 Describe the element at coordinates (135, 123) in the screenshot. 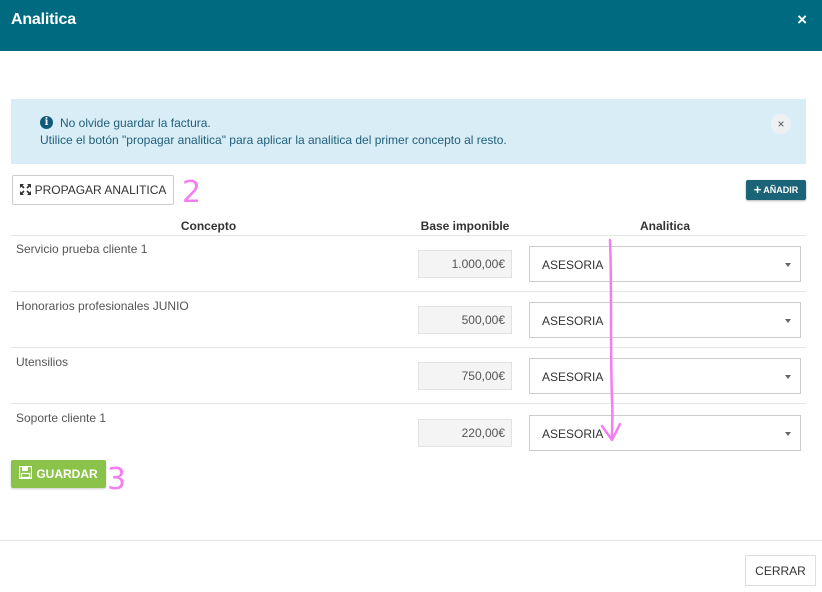

I see `alert-line-1: No olvide guardar la factura.` at that location.